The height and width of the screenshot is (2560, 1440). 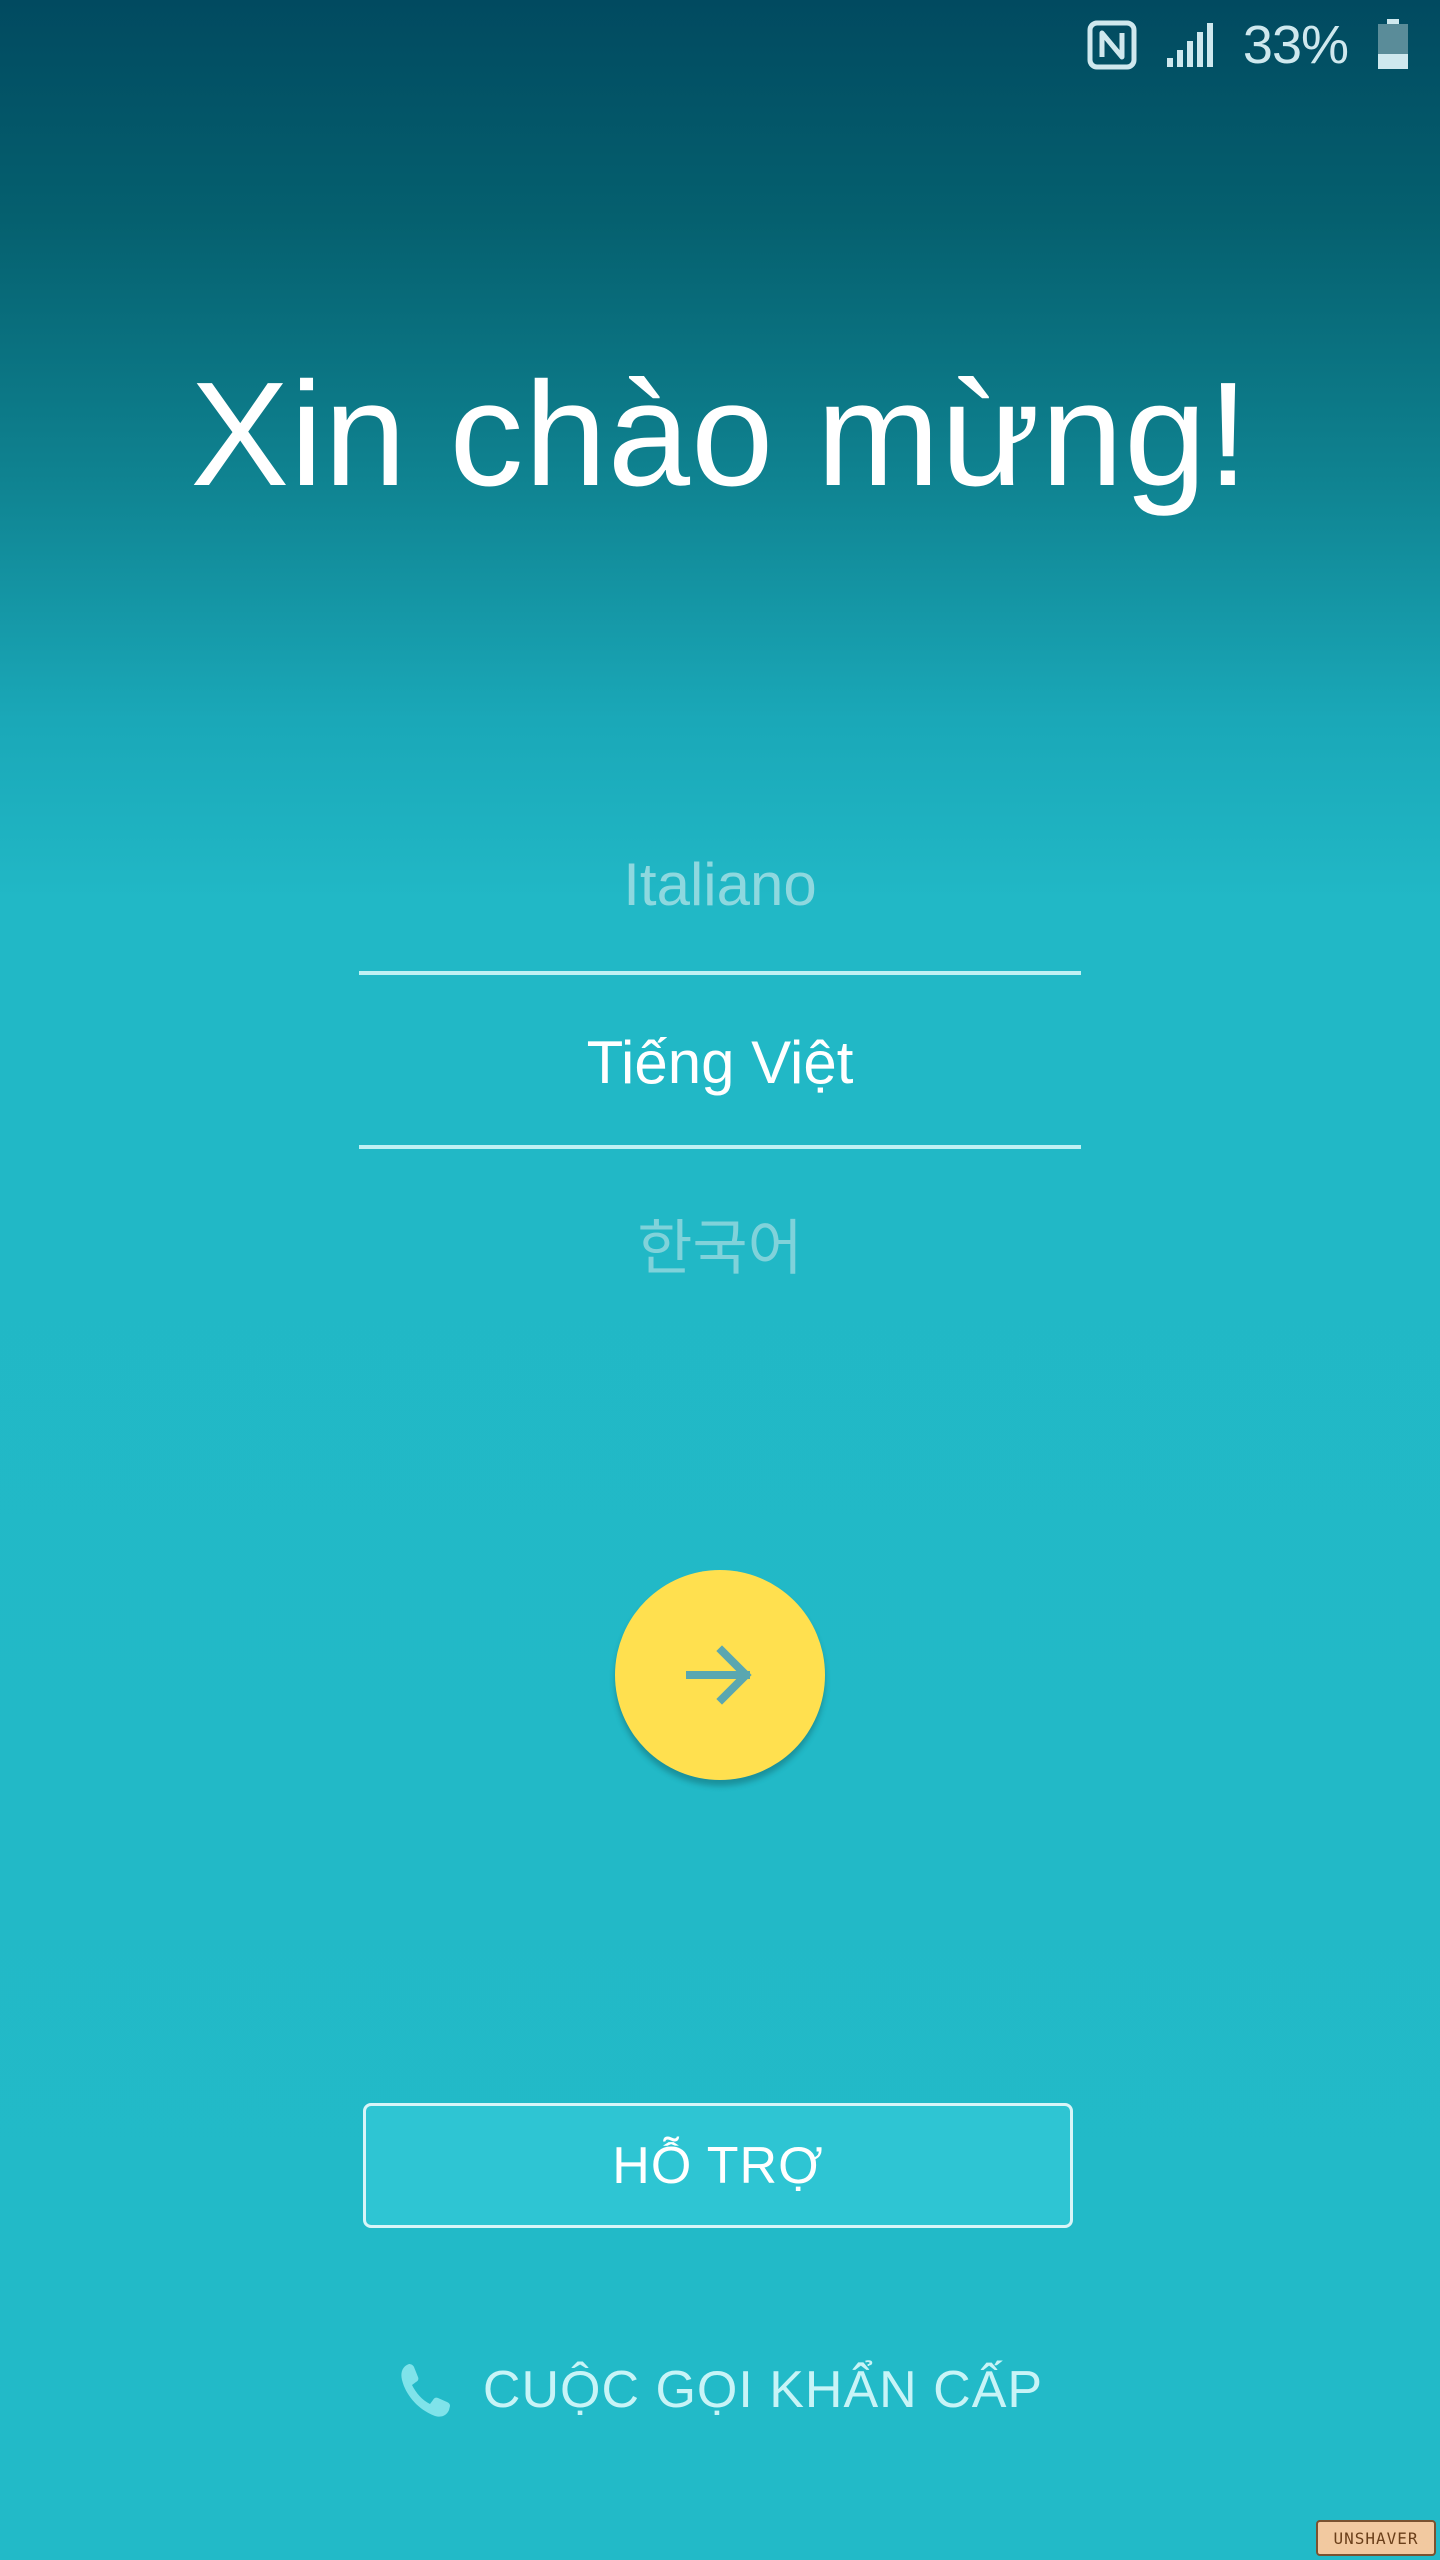 I want to click on support-button: HỖ TRỢ, so click(x=718, y=2165).